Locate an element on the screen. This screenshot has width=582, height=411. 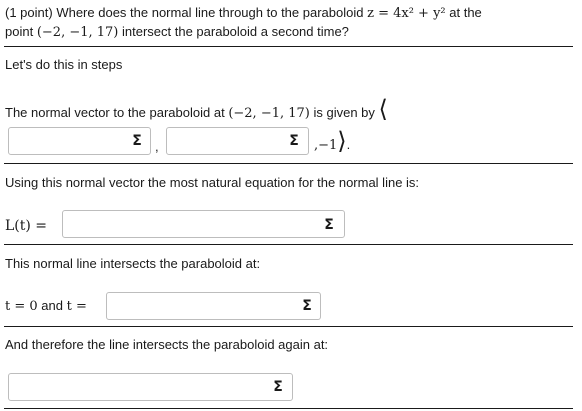
open-angle-bracket: ⟨ is located at coordinates (383, 109).